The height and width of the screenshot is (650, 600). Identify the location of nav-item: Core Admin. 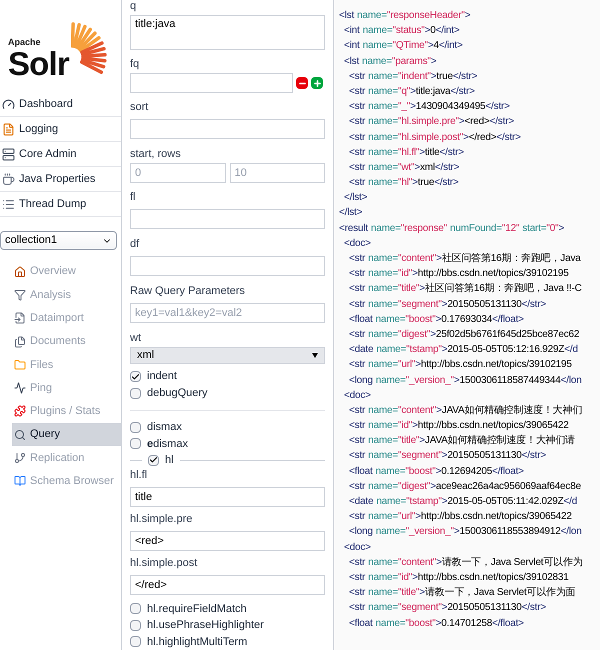
(60, 154).